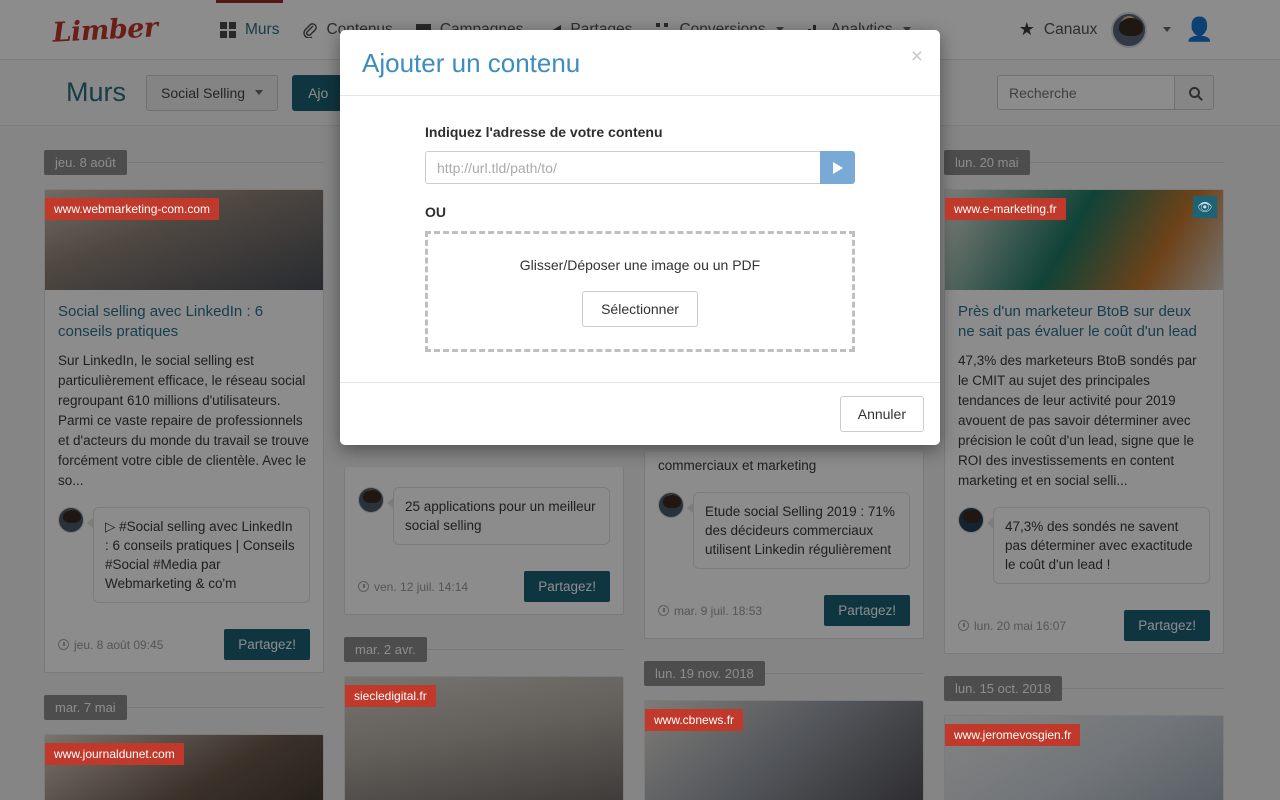 The image size is (1280, 800). Describe the element at coordinates (390, 696) in the screenshot. I see `card-source-badge: siecledigital.fr` at that location.